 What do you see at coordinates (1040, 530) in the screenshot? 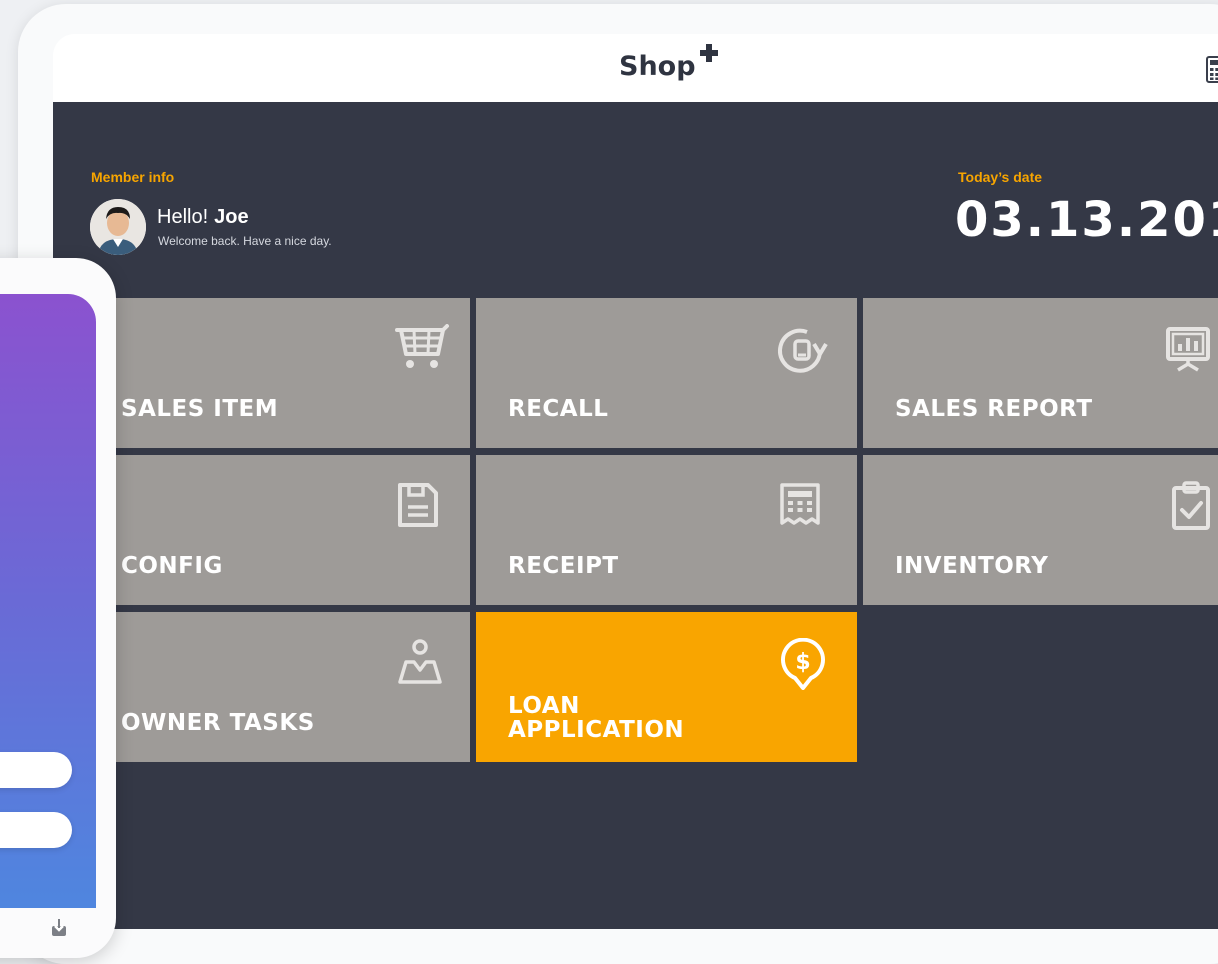
I see `tile-inventory: INVENTORY` at bounding box center [1040, 530].